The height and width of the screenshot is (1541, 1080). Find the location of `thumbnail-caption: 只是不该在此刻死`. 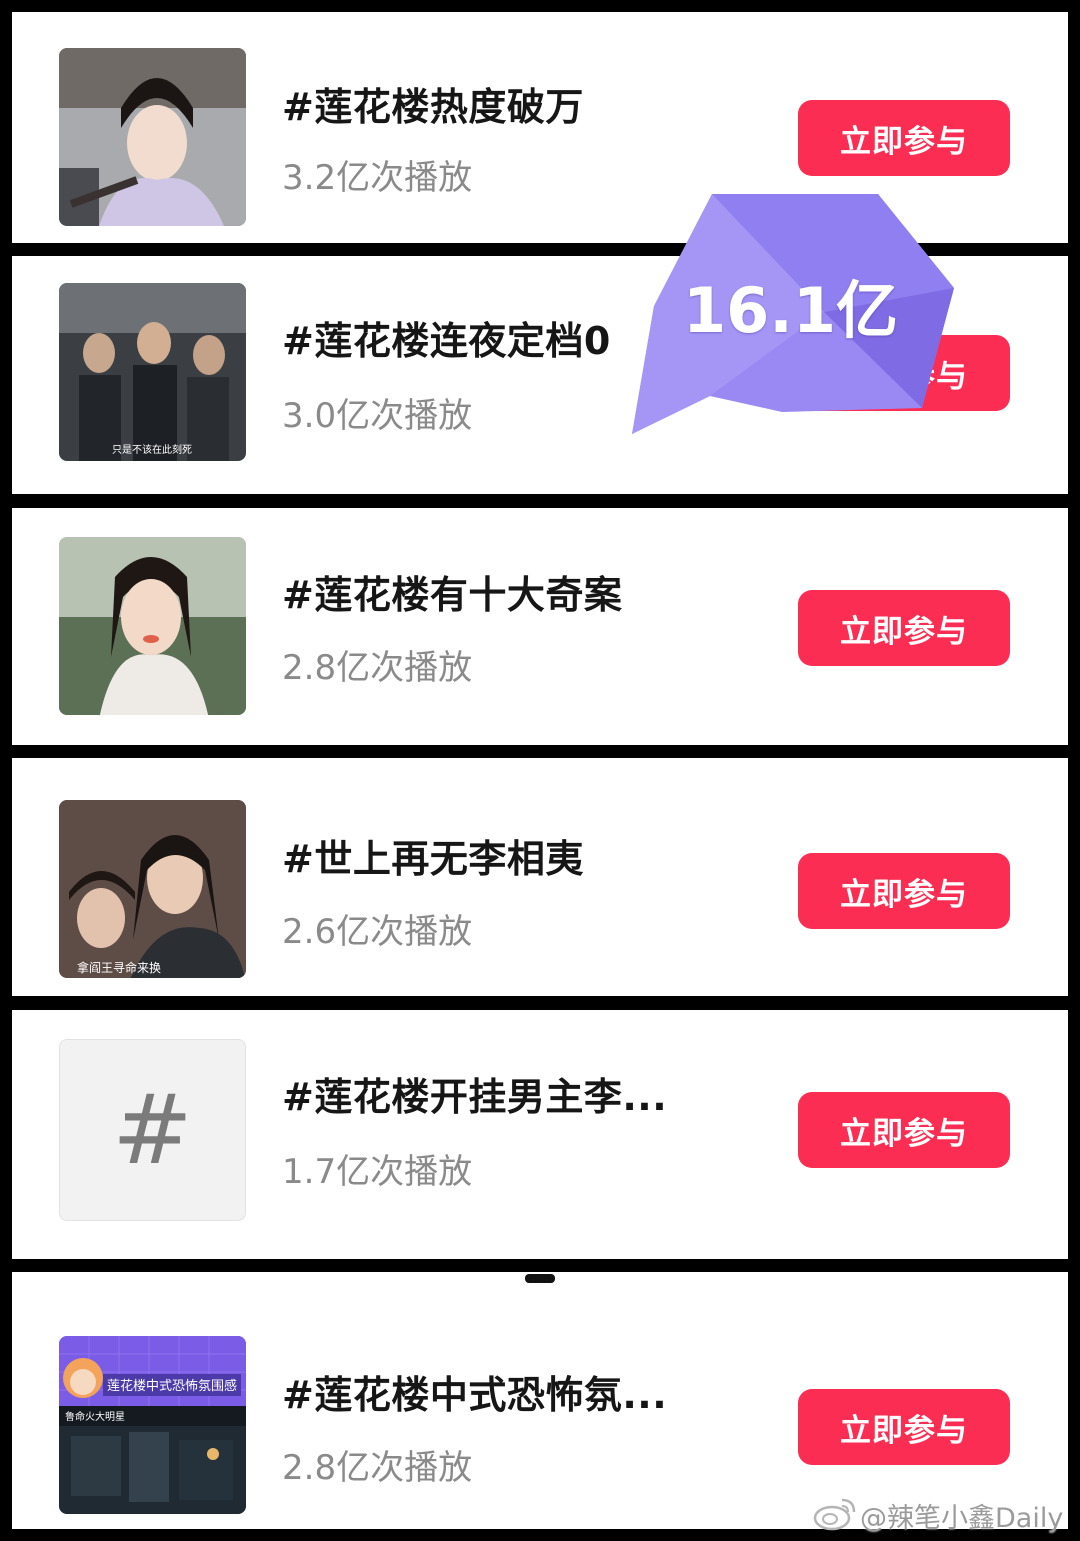

thumbnail-caption: 只是不该在此刻死 is located at coordinates (152, 449).